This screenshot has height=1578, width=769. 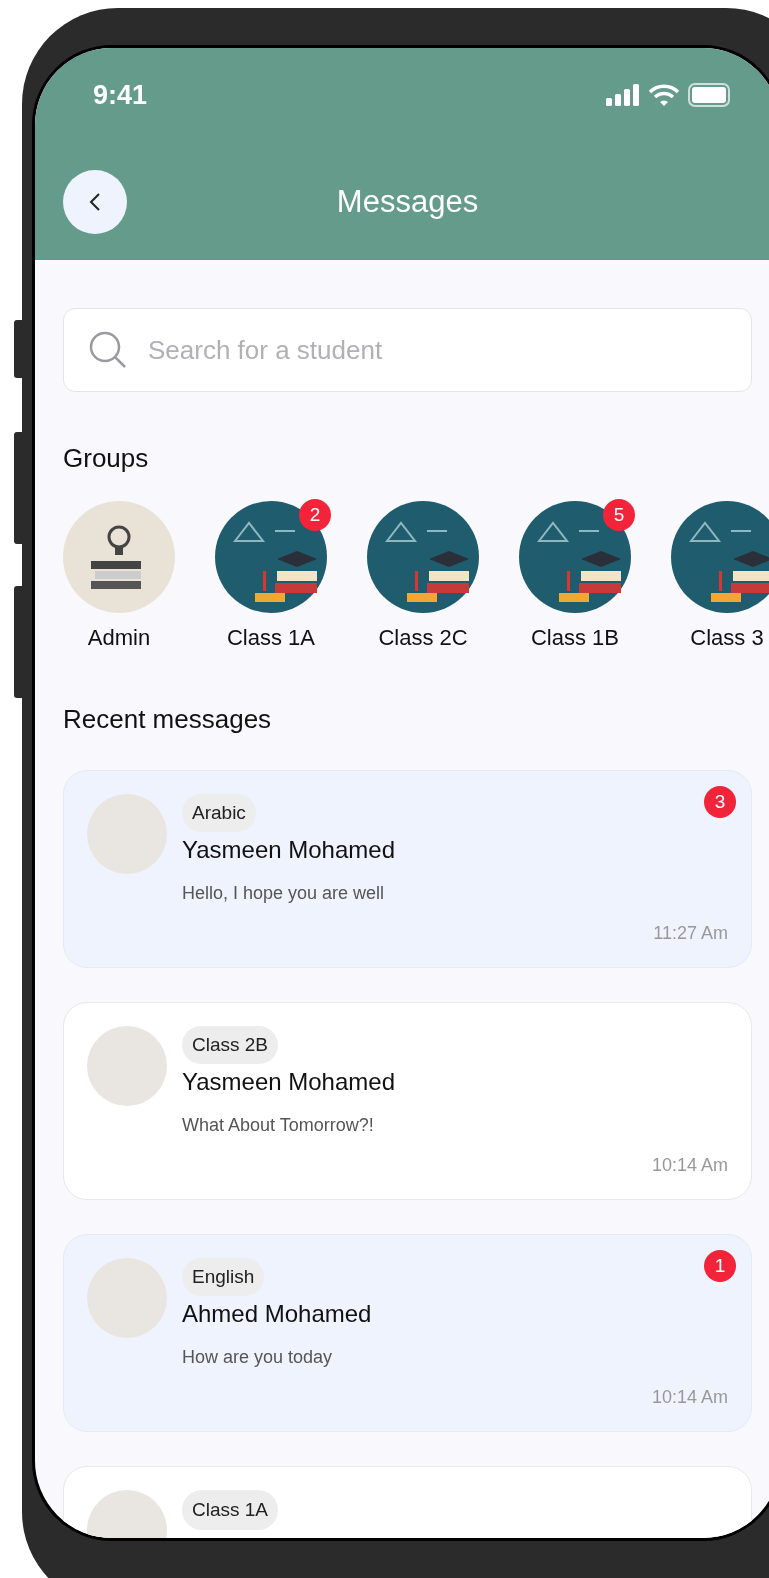 I want to click on message-preview: Hello, I hope you are well, so click(x=283, y=893).